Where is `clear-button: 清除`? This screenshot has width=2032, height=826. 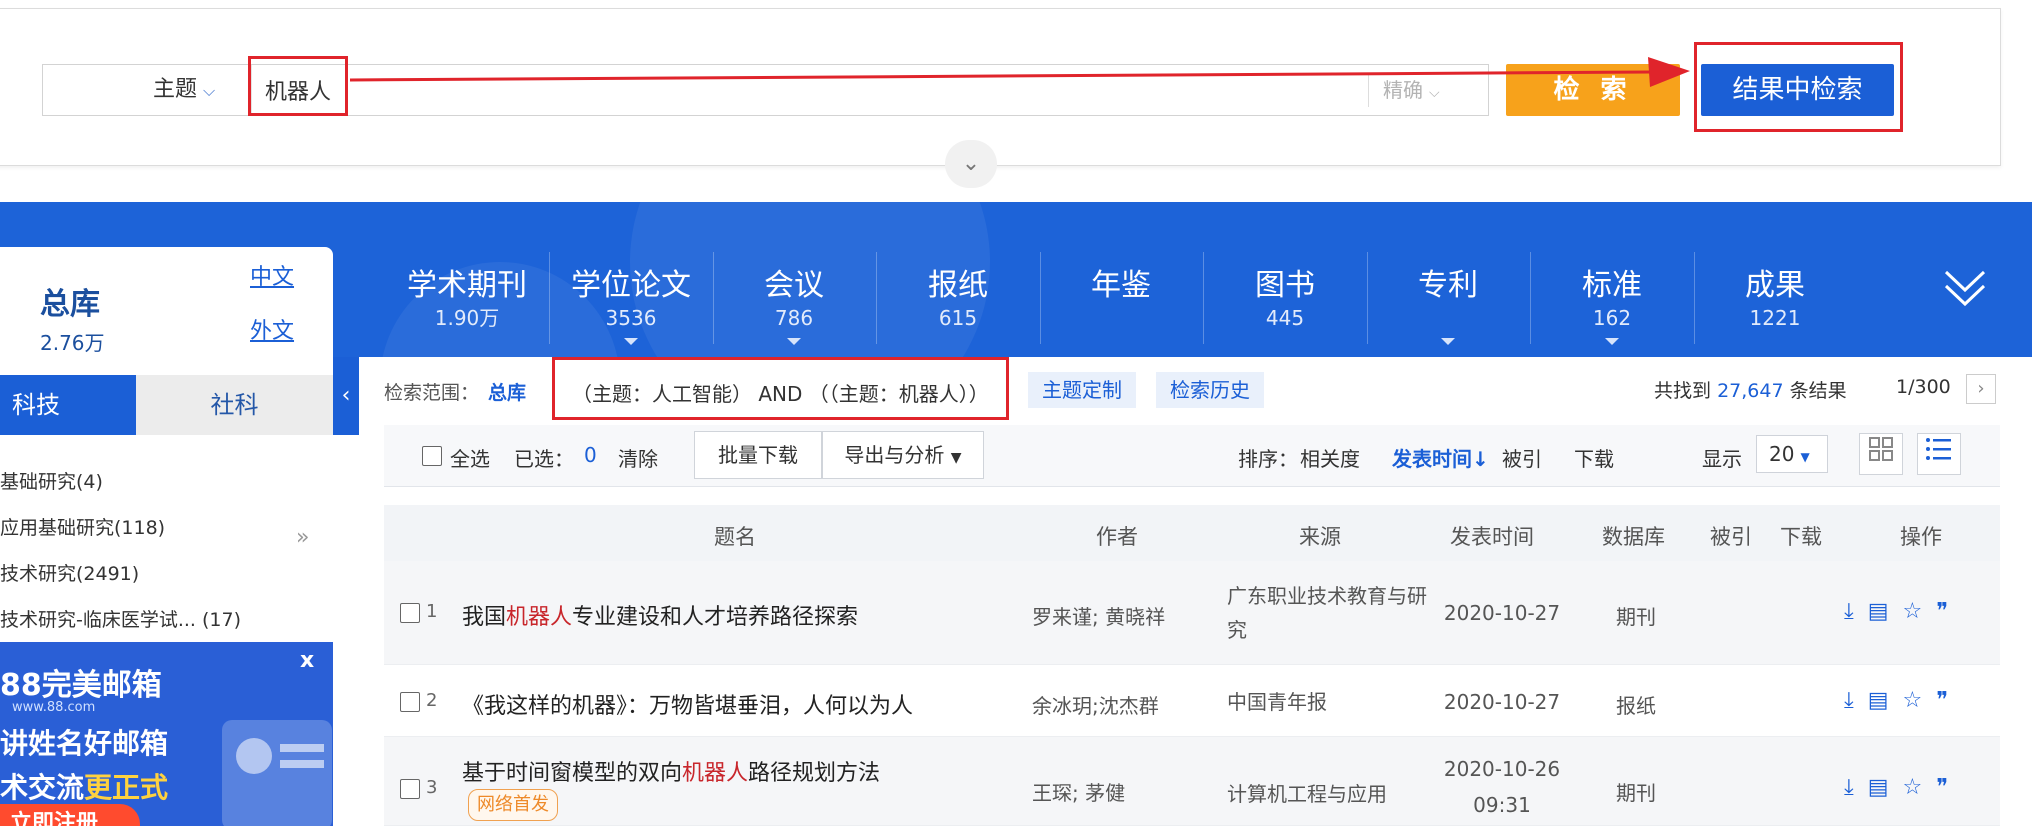 clear-button: 清除 is located at coordinates (638, 457).